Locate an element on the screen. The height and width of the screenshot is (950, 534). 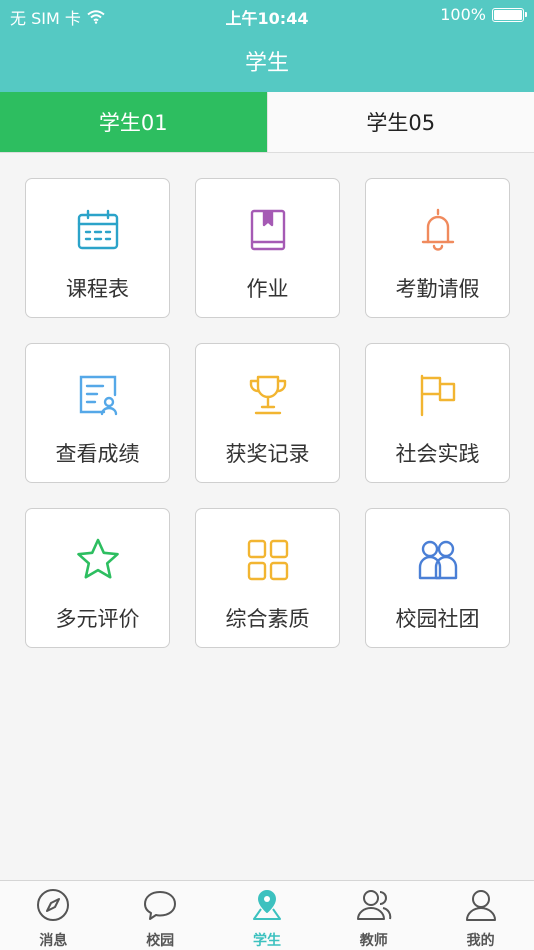
group-icon is located at coordinates (438, 560).